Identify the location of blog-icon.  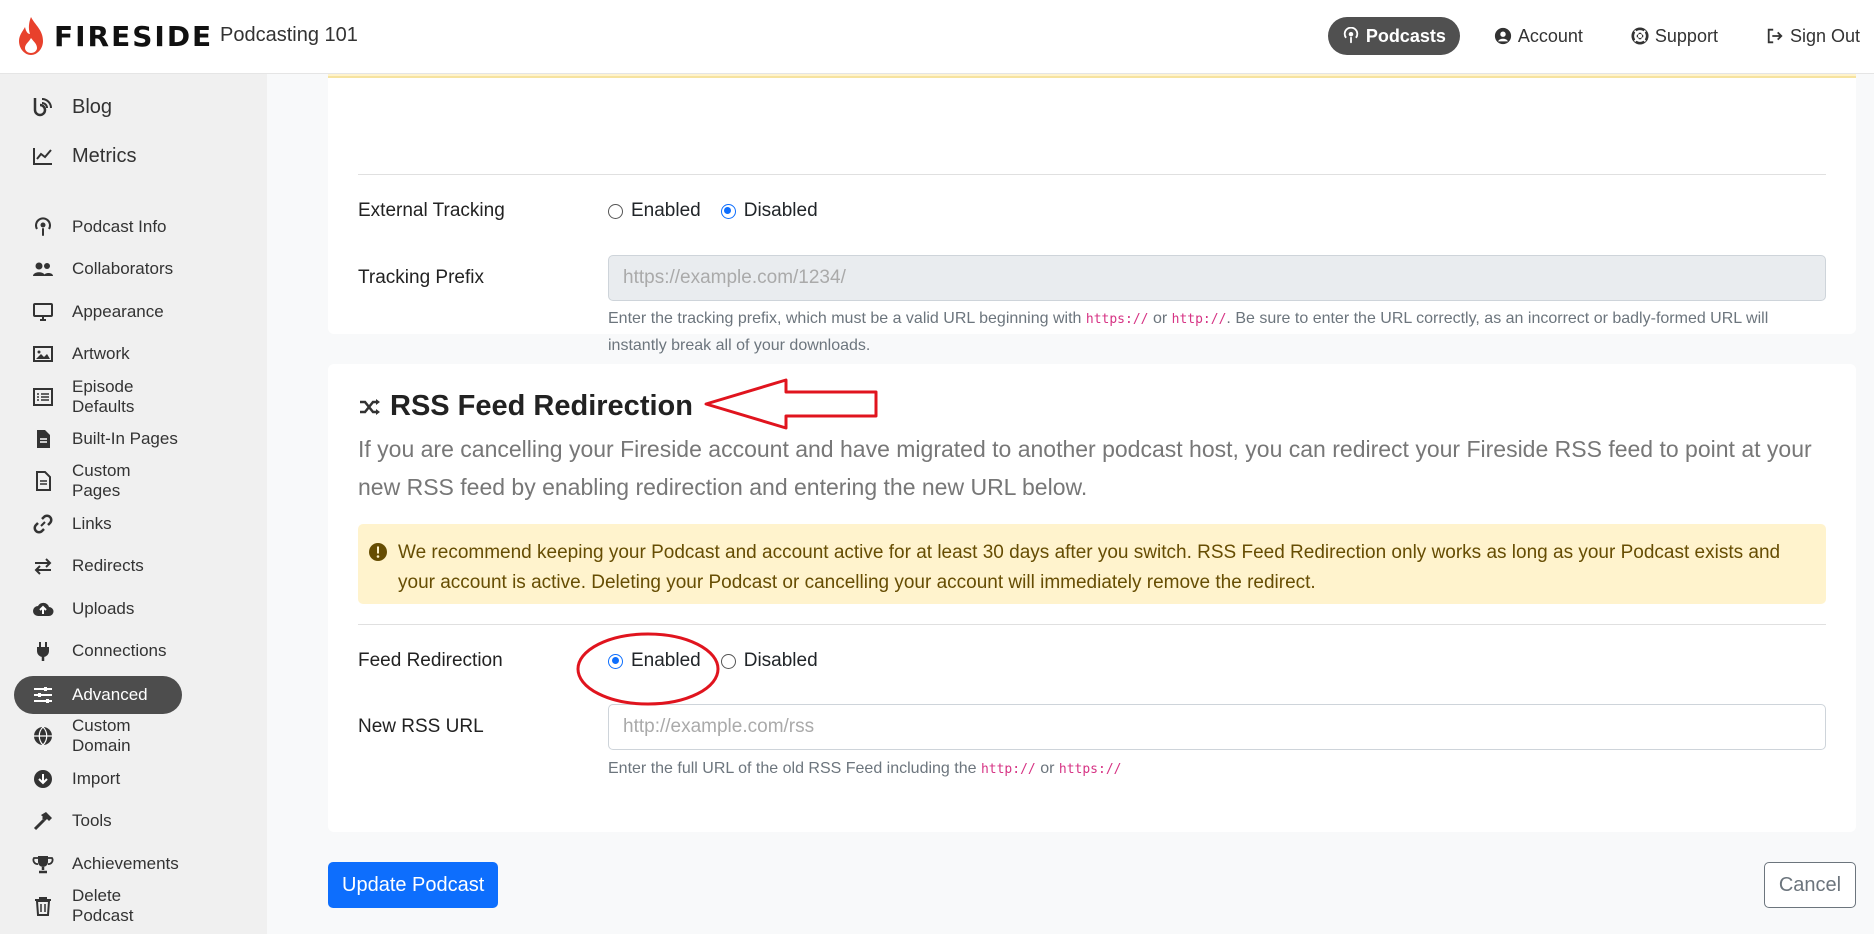
(42, 107).